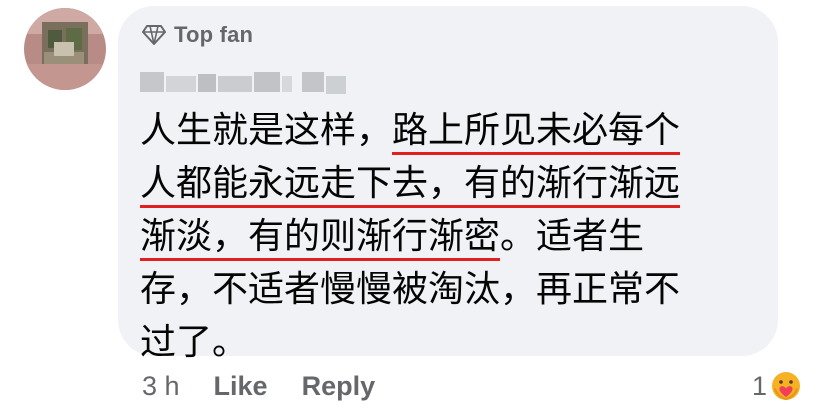 This screenshot has width=828, height=410. I want to click on reply-button: Reply, so click(339, 386).